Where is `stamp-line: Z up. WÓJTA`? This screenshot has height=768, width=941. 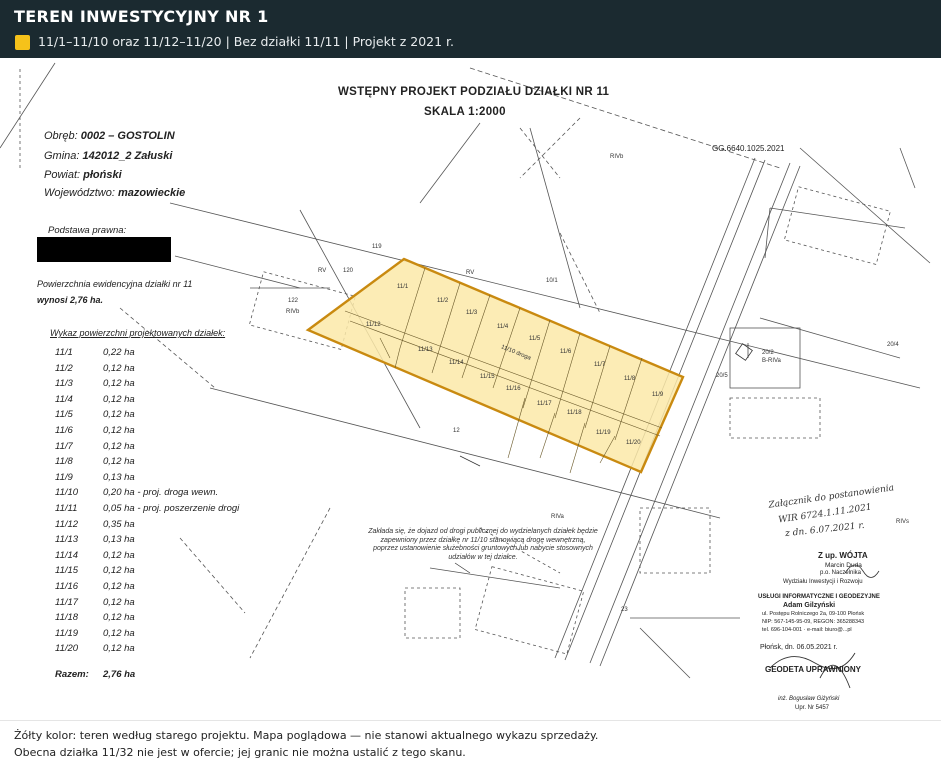 stamp-line: Z up. WÓJTA is located at coordinates (843, 555).